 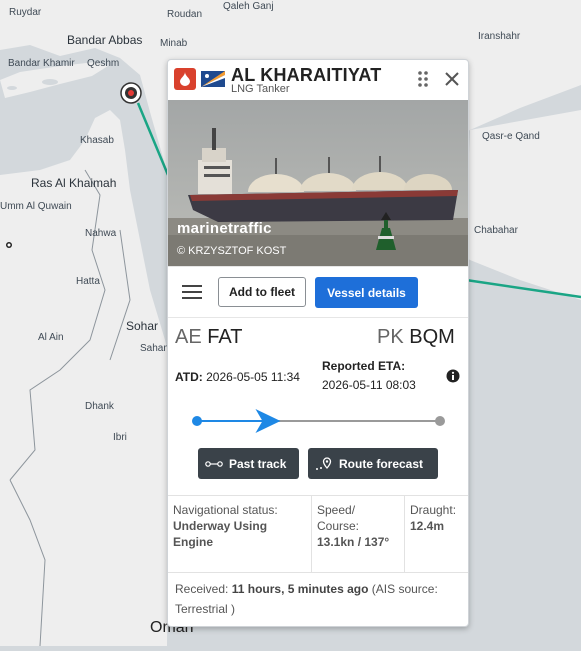 What do you see at coordinates (262, 292) in the screenshot?
I see `add-to-fleet-button: Add to fleet` at bounding box center [262, 292].